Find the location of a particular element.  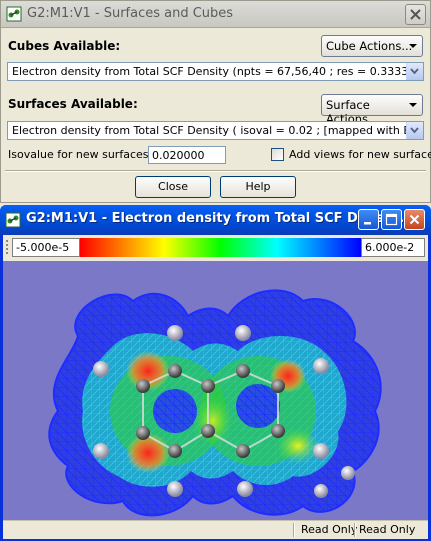

color-scale-min-input: -5.000e-5 is located at coordinates (46, 247).